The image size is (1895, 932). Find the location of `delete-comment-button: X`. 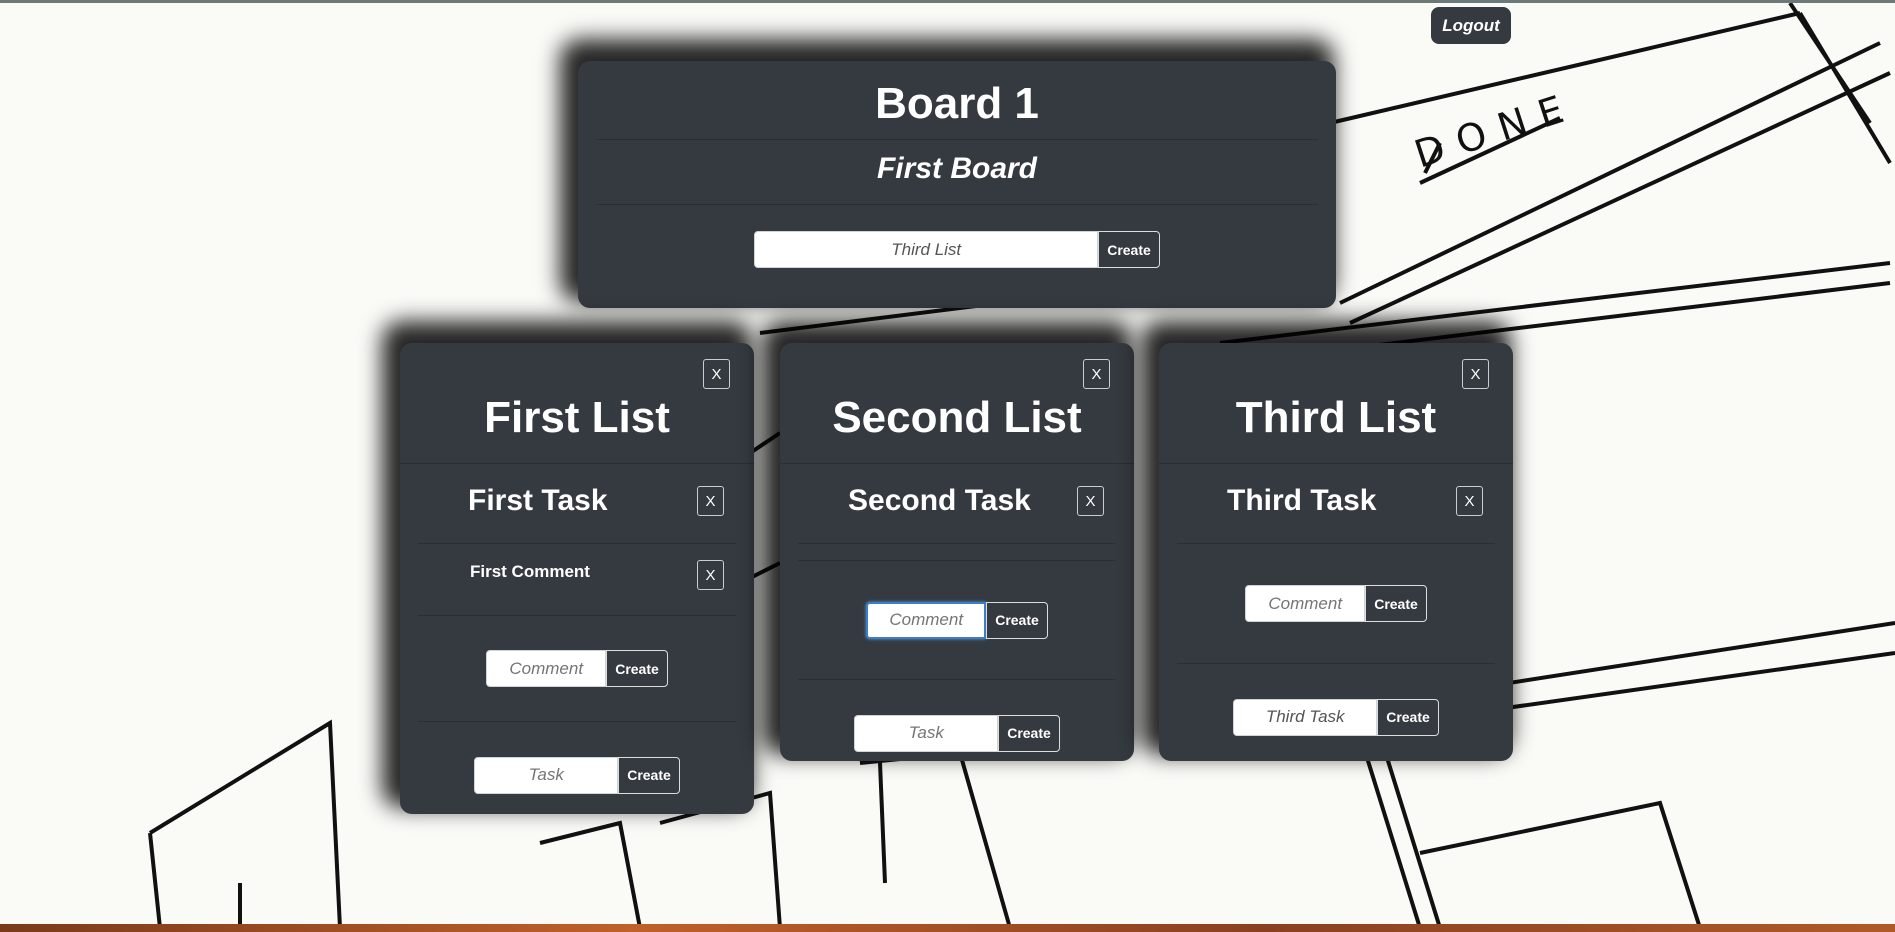

delete-comment-button: X is located at coordinates (710, 575).